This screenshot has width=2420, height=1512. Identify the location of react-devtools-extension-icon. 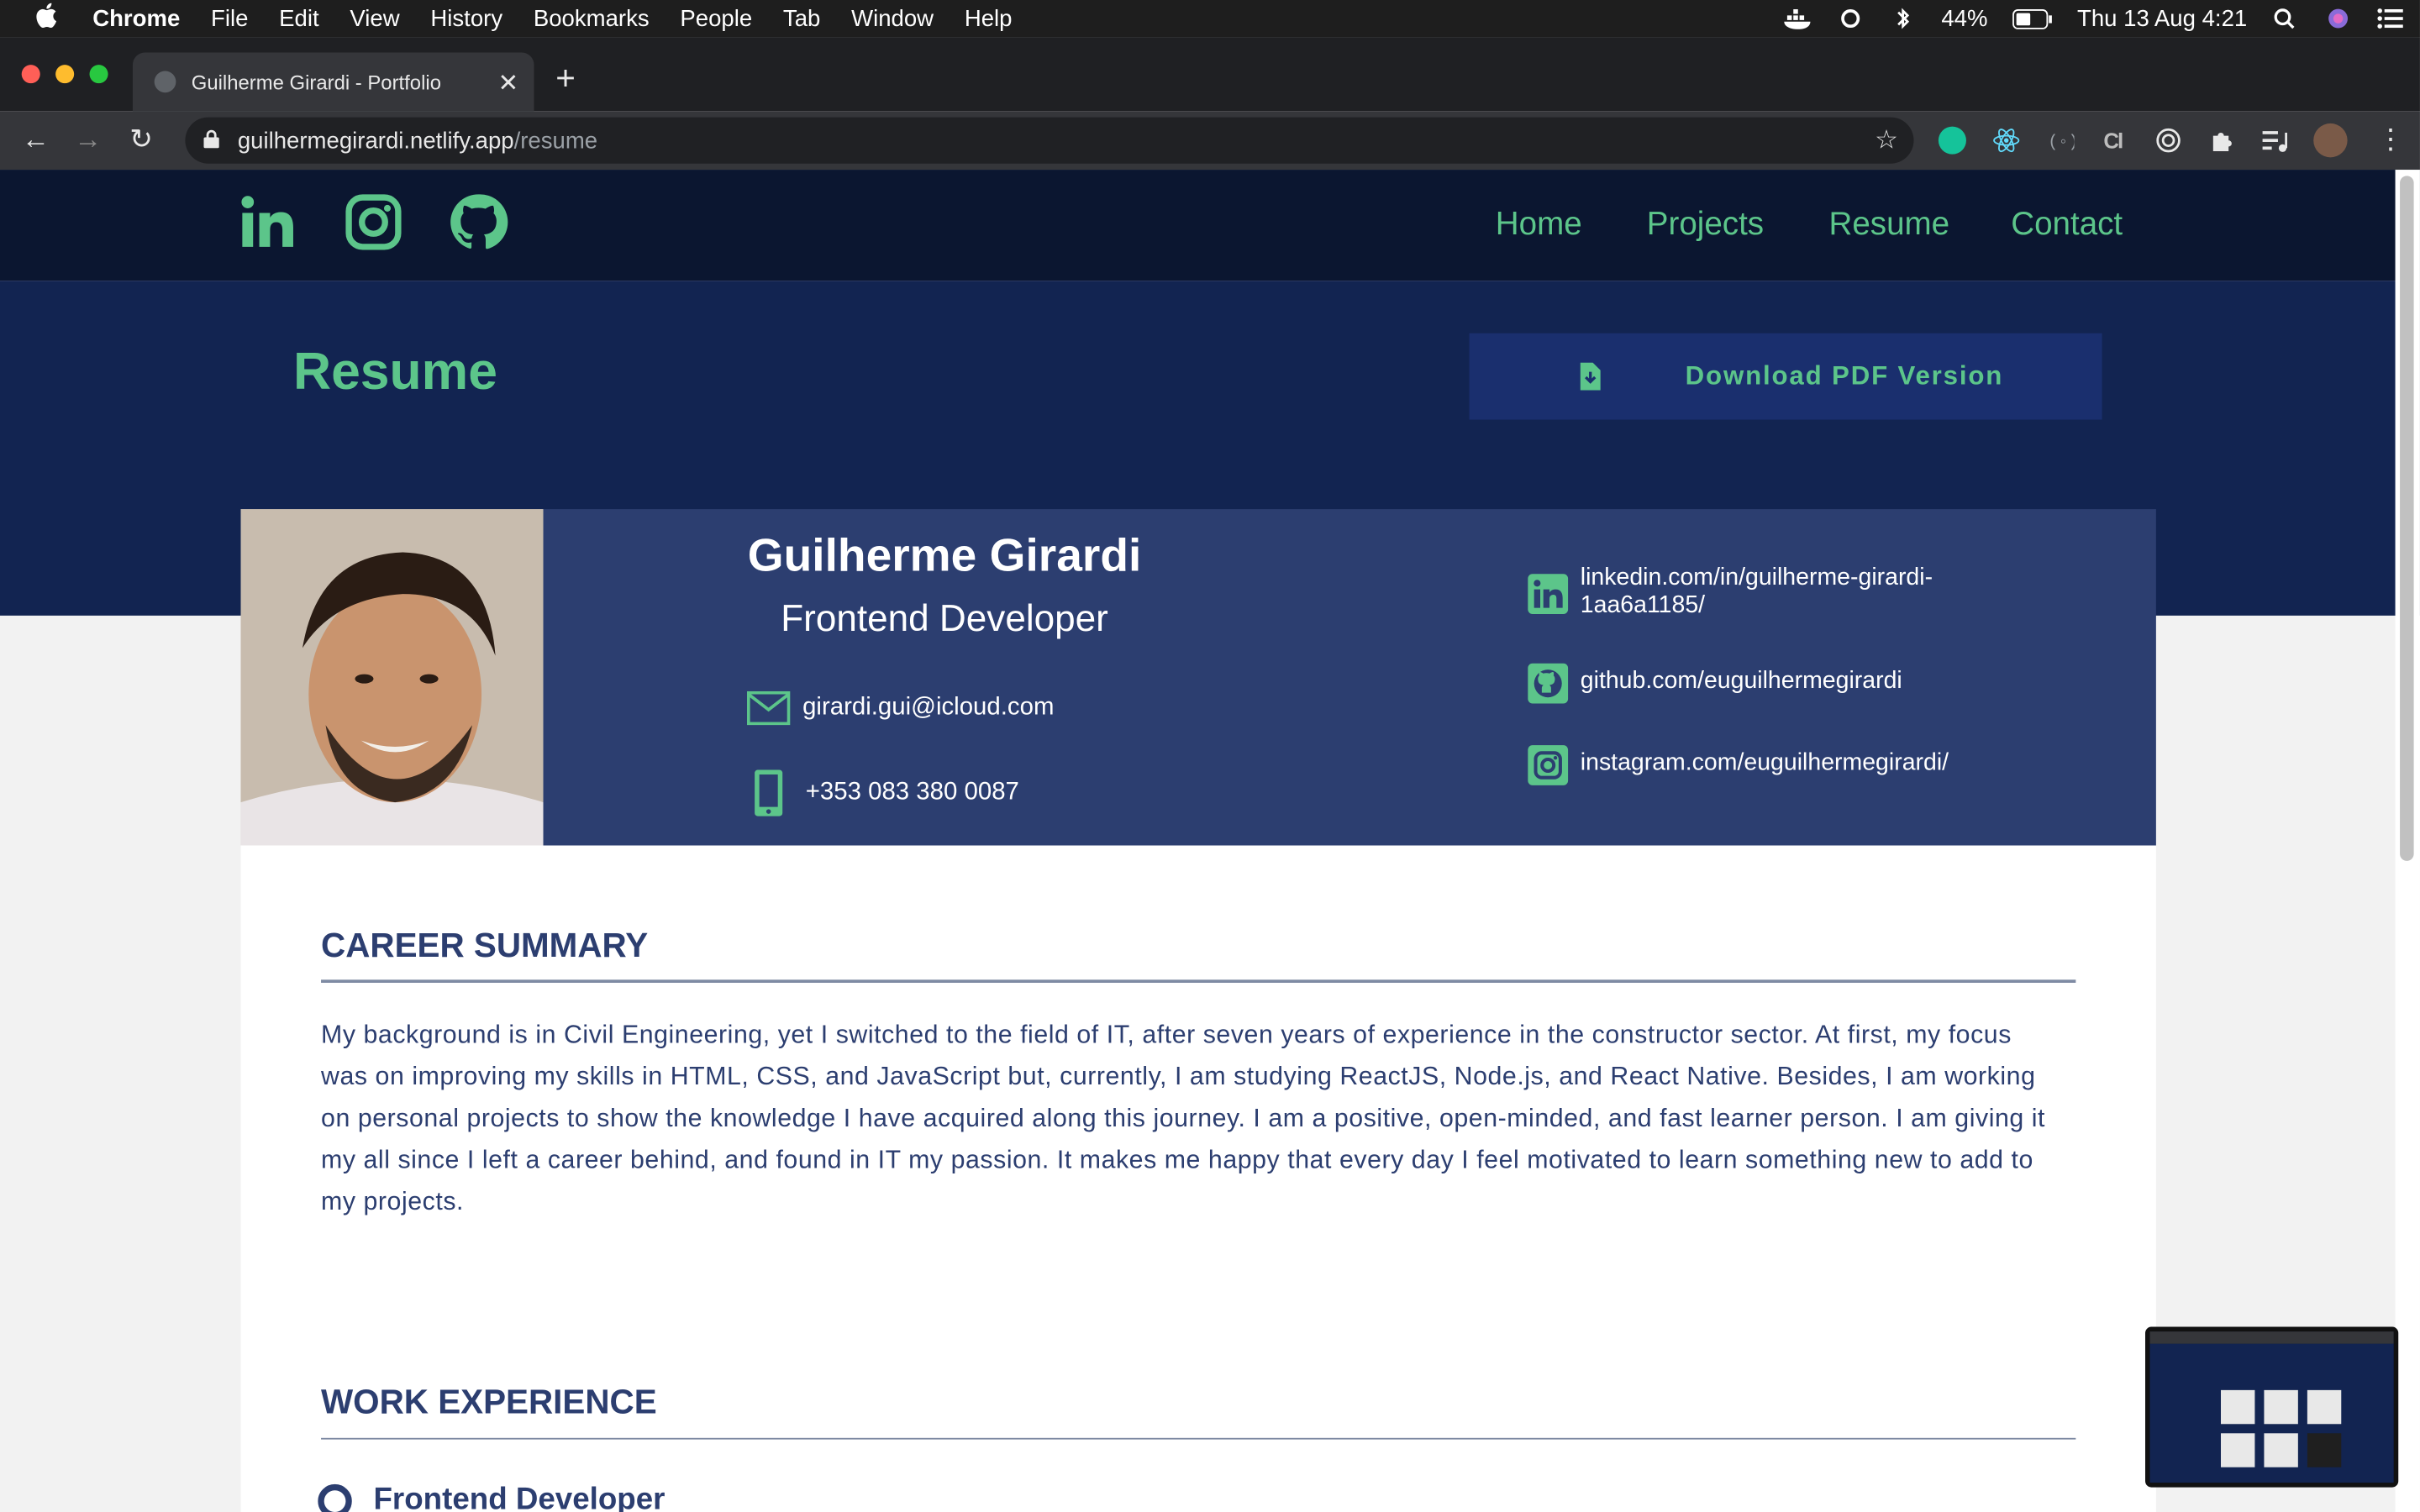
(2006, 141).